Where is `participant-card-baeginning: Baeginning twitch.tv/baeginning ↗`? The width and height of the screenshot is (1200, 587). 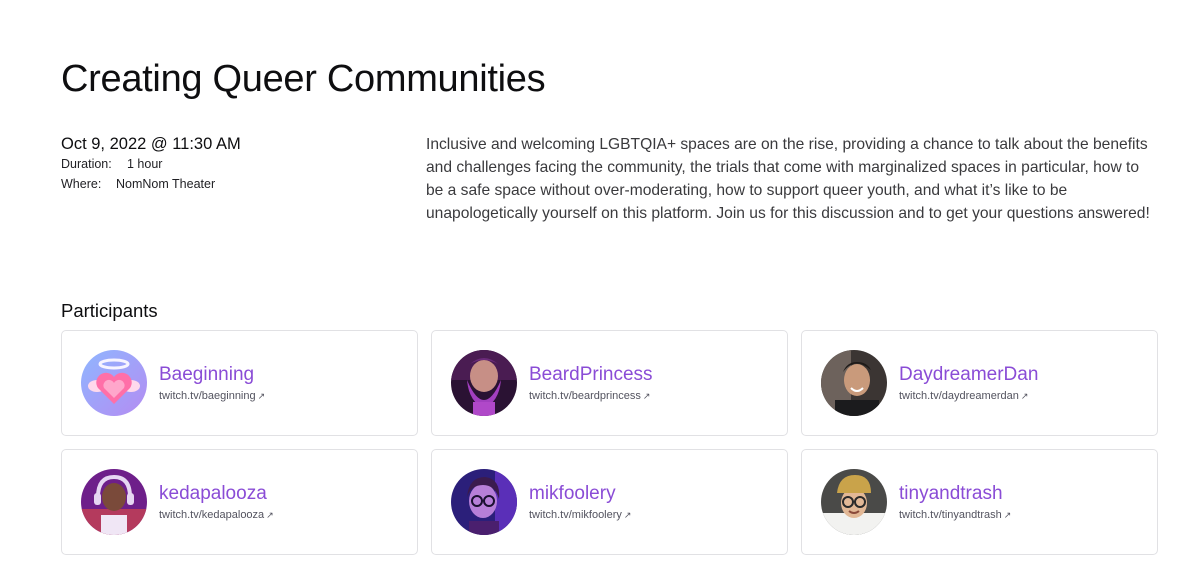
participant-card-baeginning: Baeginning twitch.tv/baeginning ↗ is located at coordinates (239, 383).